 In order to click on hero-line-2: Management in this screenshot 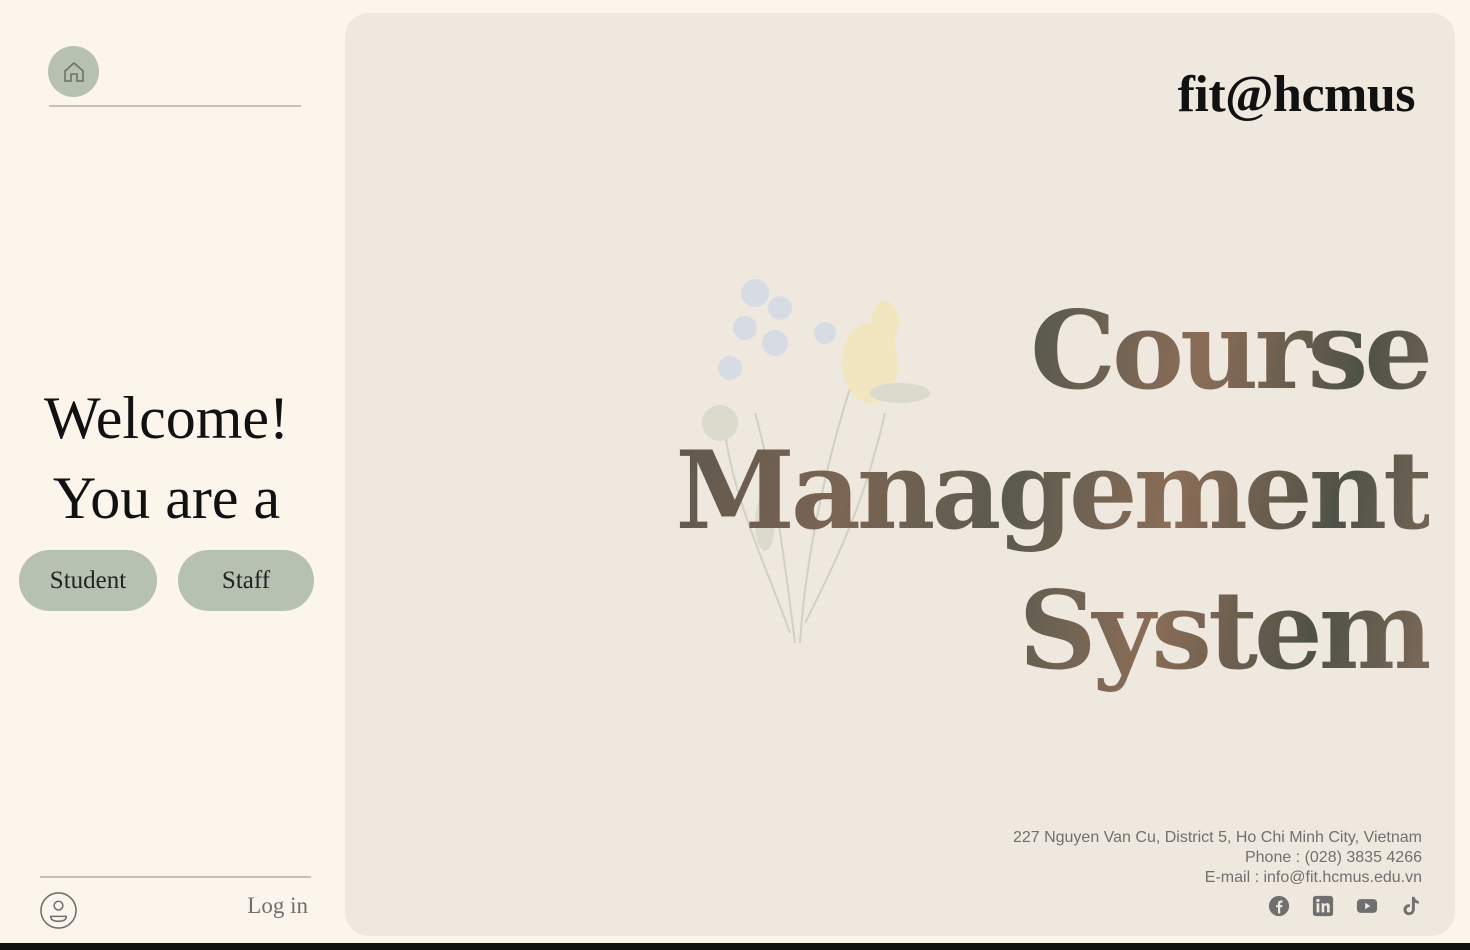, I will do `click(1052, 491)`.